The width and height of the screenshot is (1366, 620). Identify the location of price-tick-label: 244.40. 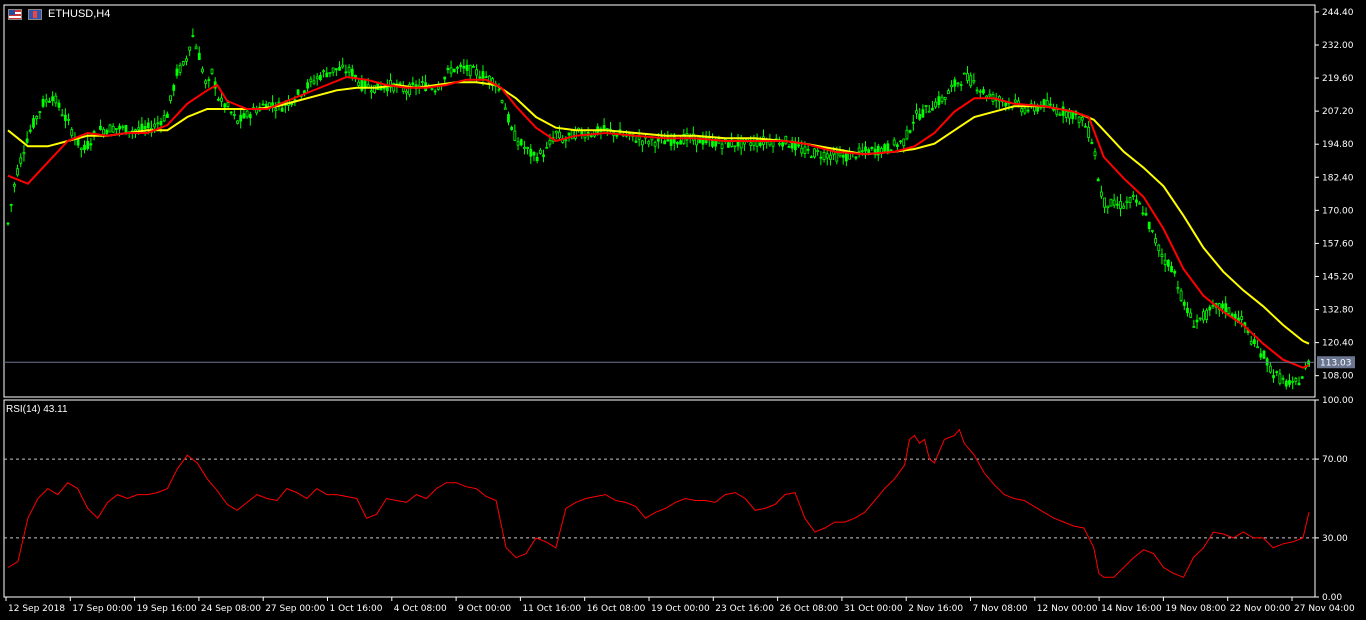
(1338, 13).